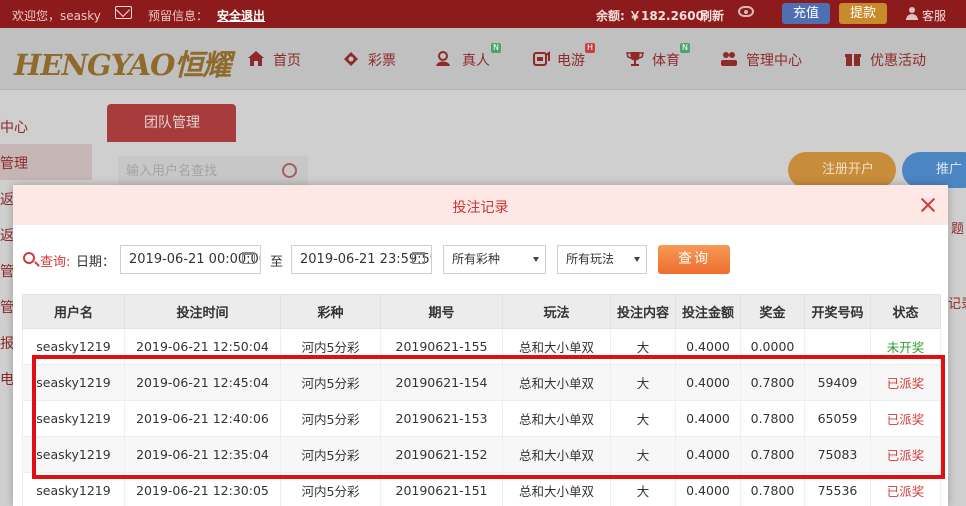 This screenshot has height=506, width=966. Describe the element at coordinates (73, 311) in the screenshot. I see `column-header: 用户名` at that location.